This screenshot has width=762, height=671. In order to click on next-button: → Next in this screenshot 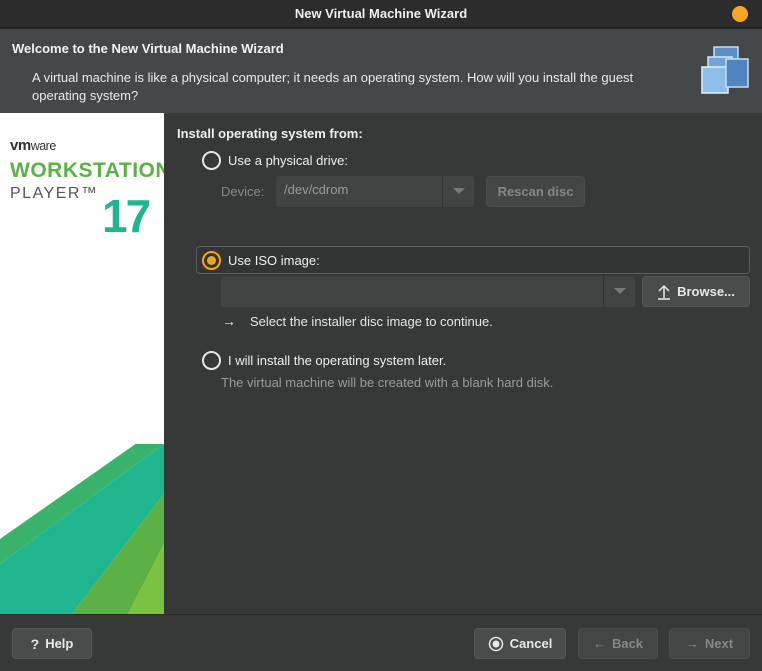, I will do `click(709, 643)`.